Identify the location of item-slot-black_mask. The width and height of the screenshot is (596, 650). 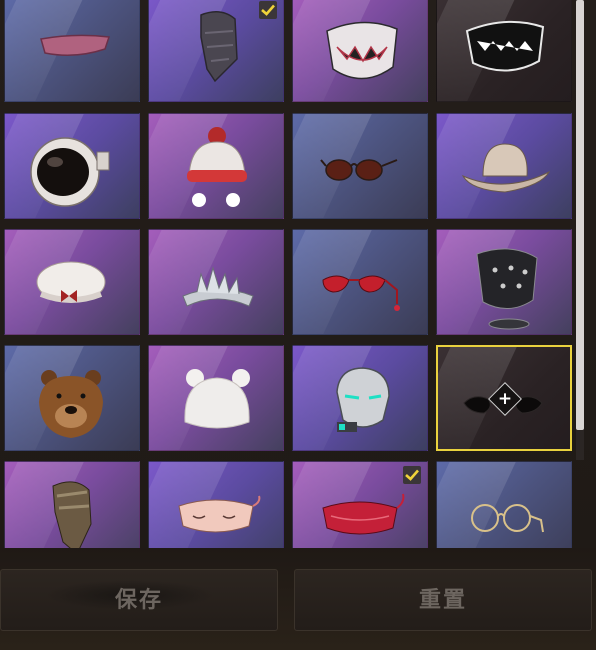
(504, 51).